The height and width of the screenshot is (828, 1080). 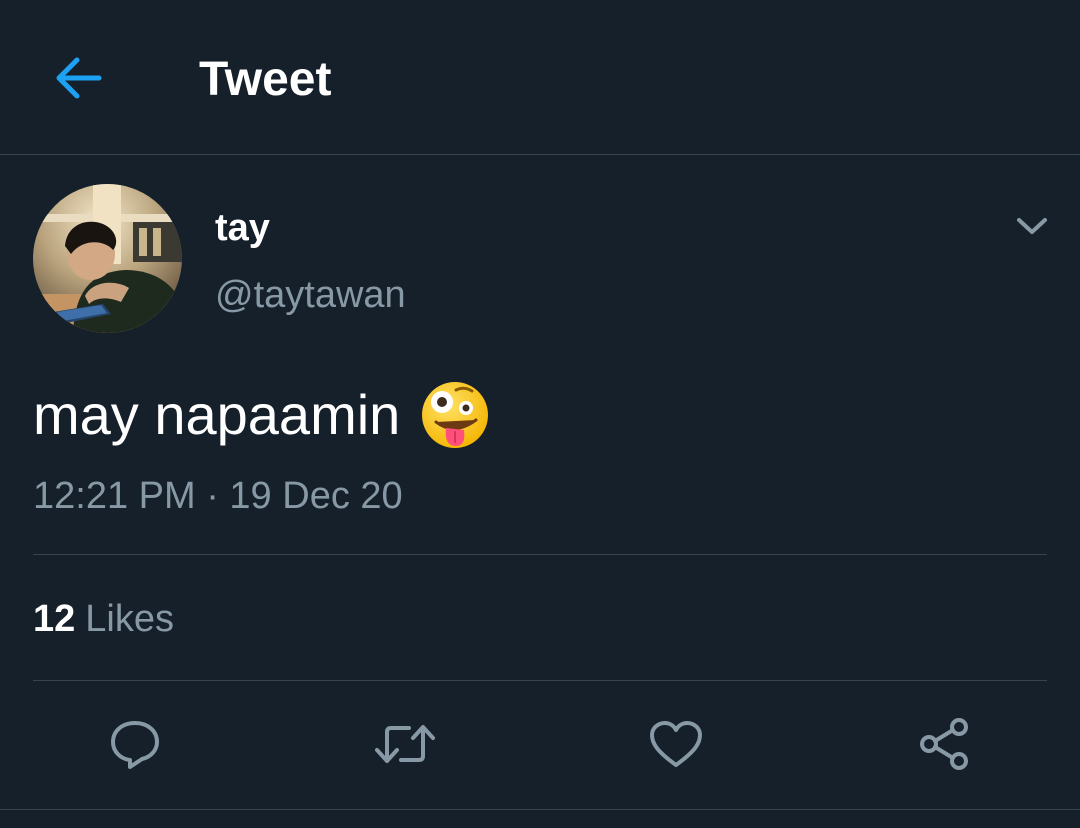 I want to click on arrow-left-icon, so click(x=79, y=78).